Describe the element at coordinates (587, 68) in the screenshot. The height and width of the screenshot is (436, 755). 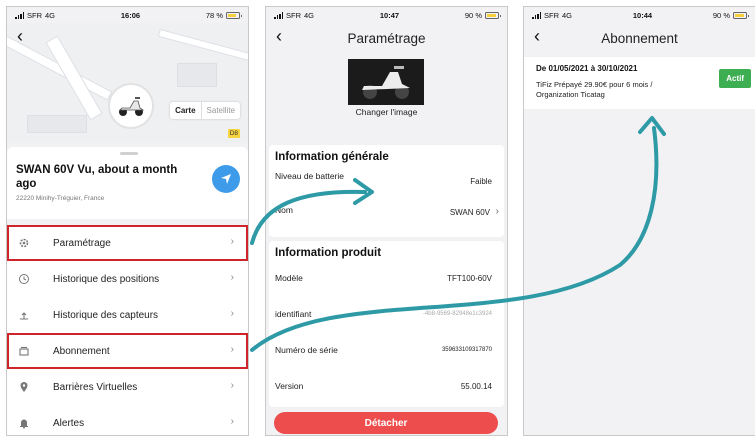
I see `subscription-dates: De 01/05/2021 à 30/10/2021` at that location.